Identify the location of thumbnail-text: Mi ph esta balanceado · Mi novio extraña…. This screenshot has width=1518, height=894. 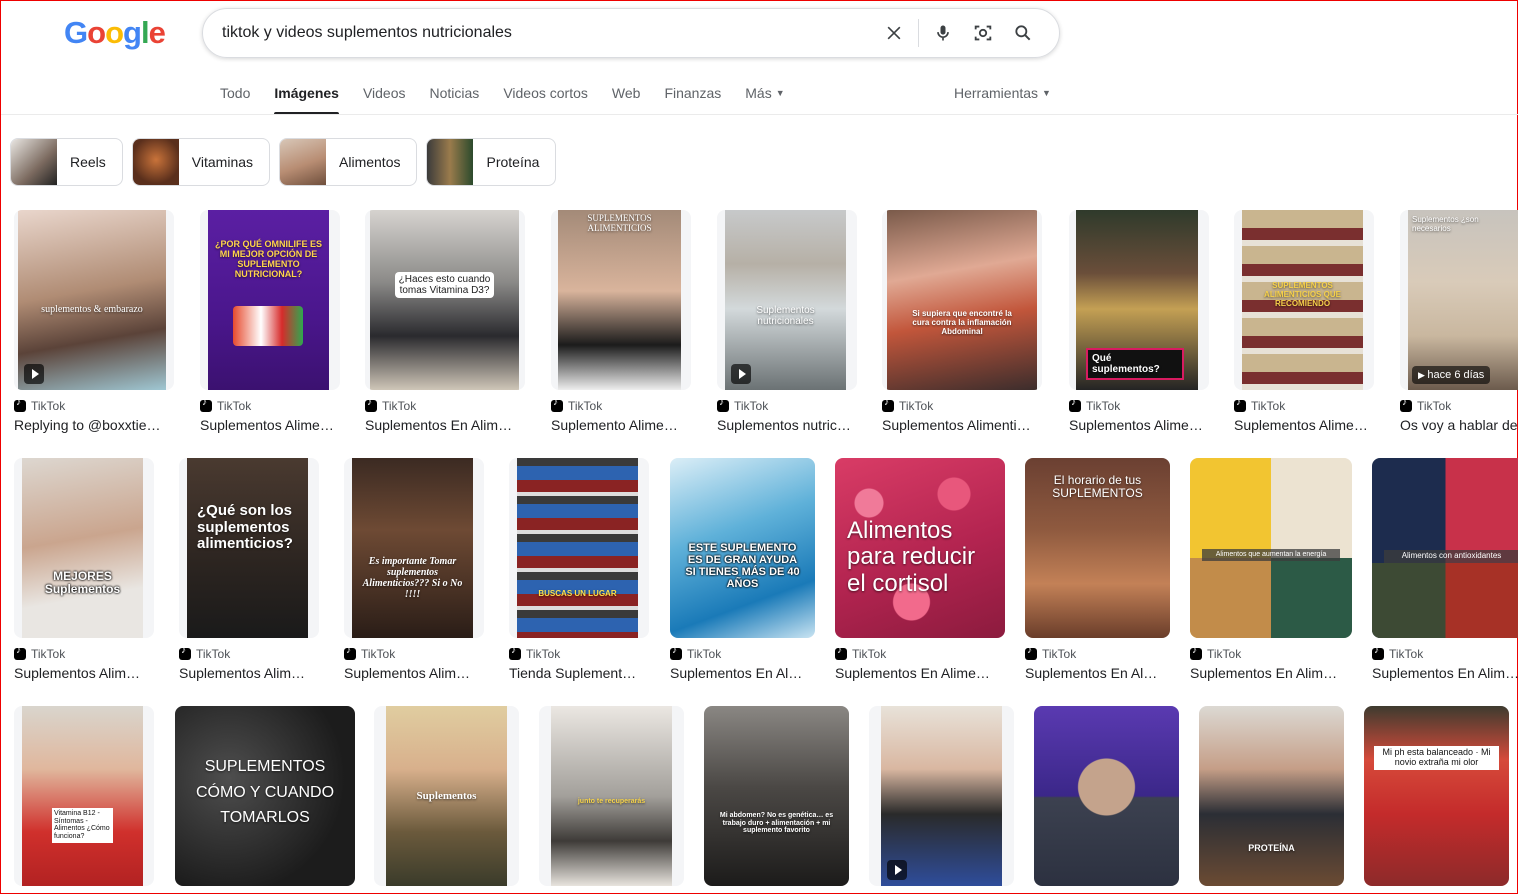
(1436, 758).